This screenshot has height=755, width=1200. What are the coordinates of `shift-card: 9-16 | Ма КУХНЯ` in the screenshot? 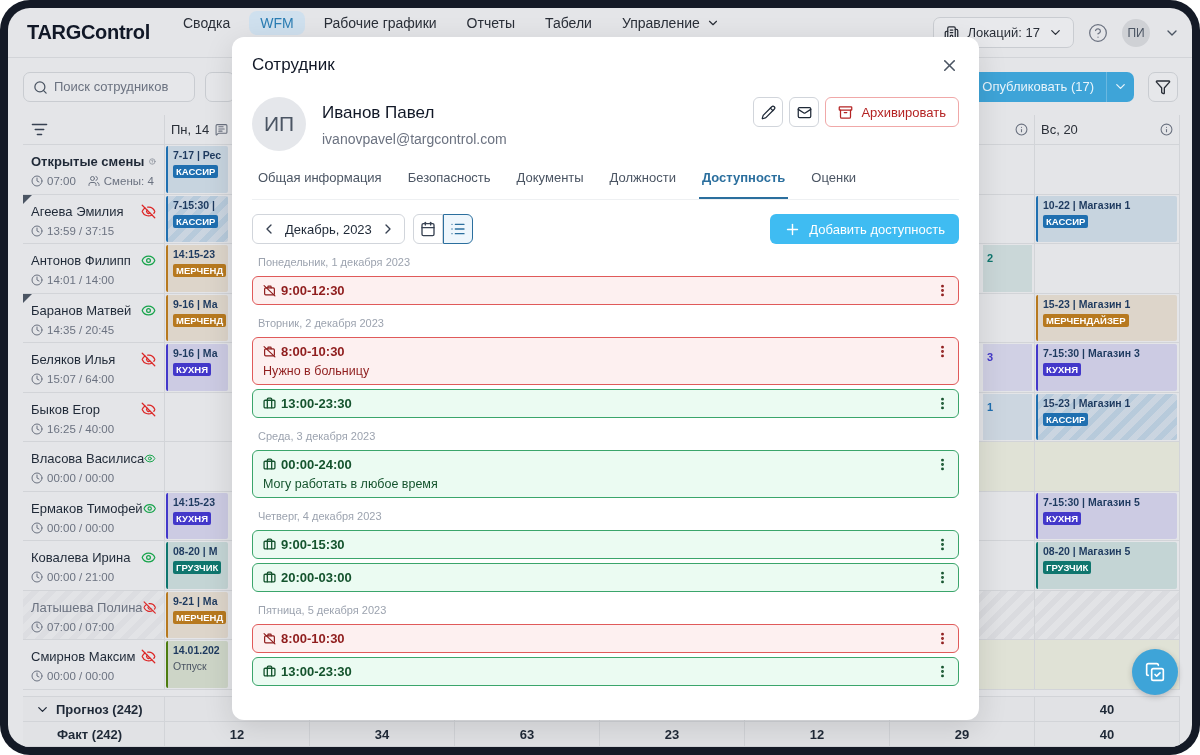 It's located at (197, 367).